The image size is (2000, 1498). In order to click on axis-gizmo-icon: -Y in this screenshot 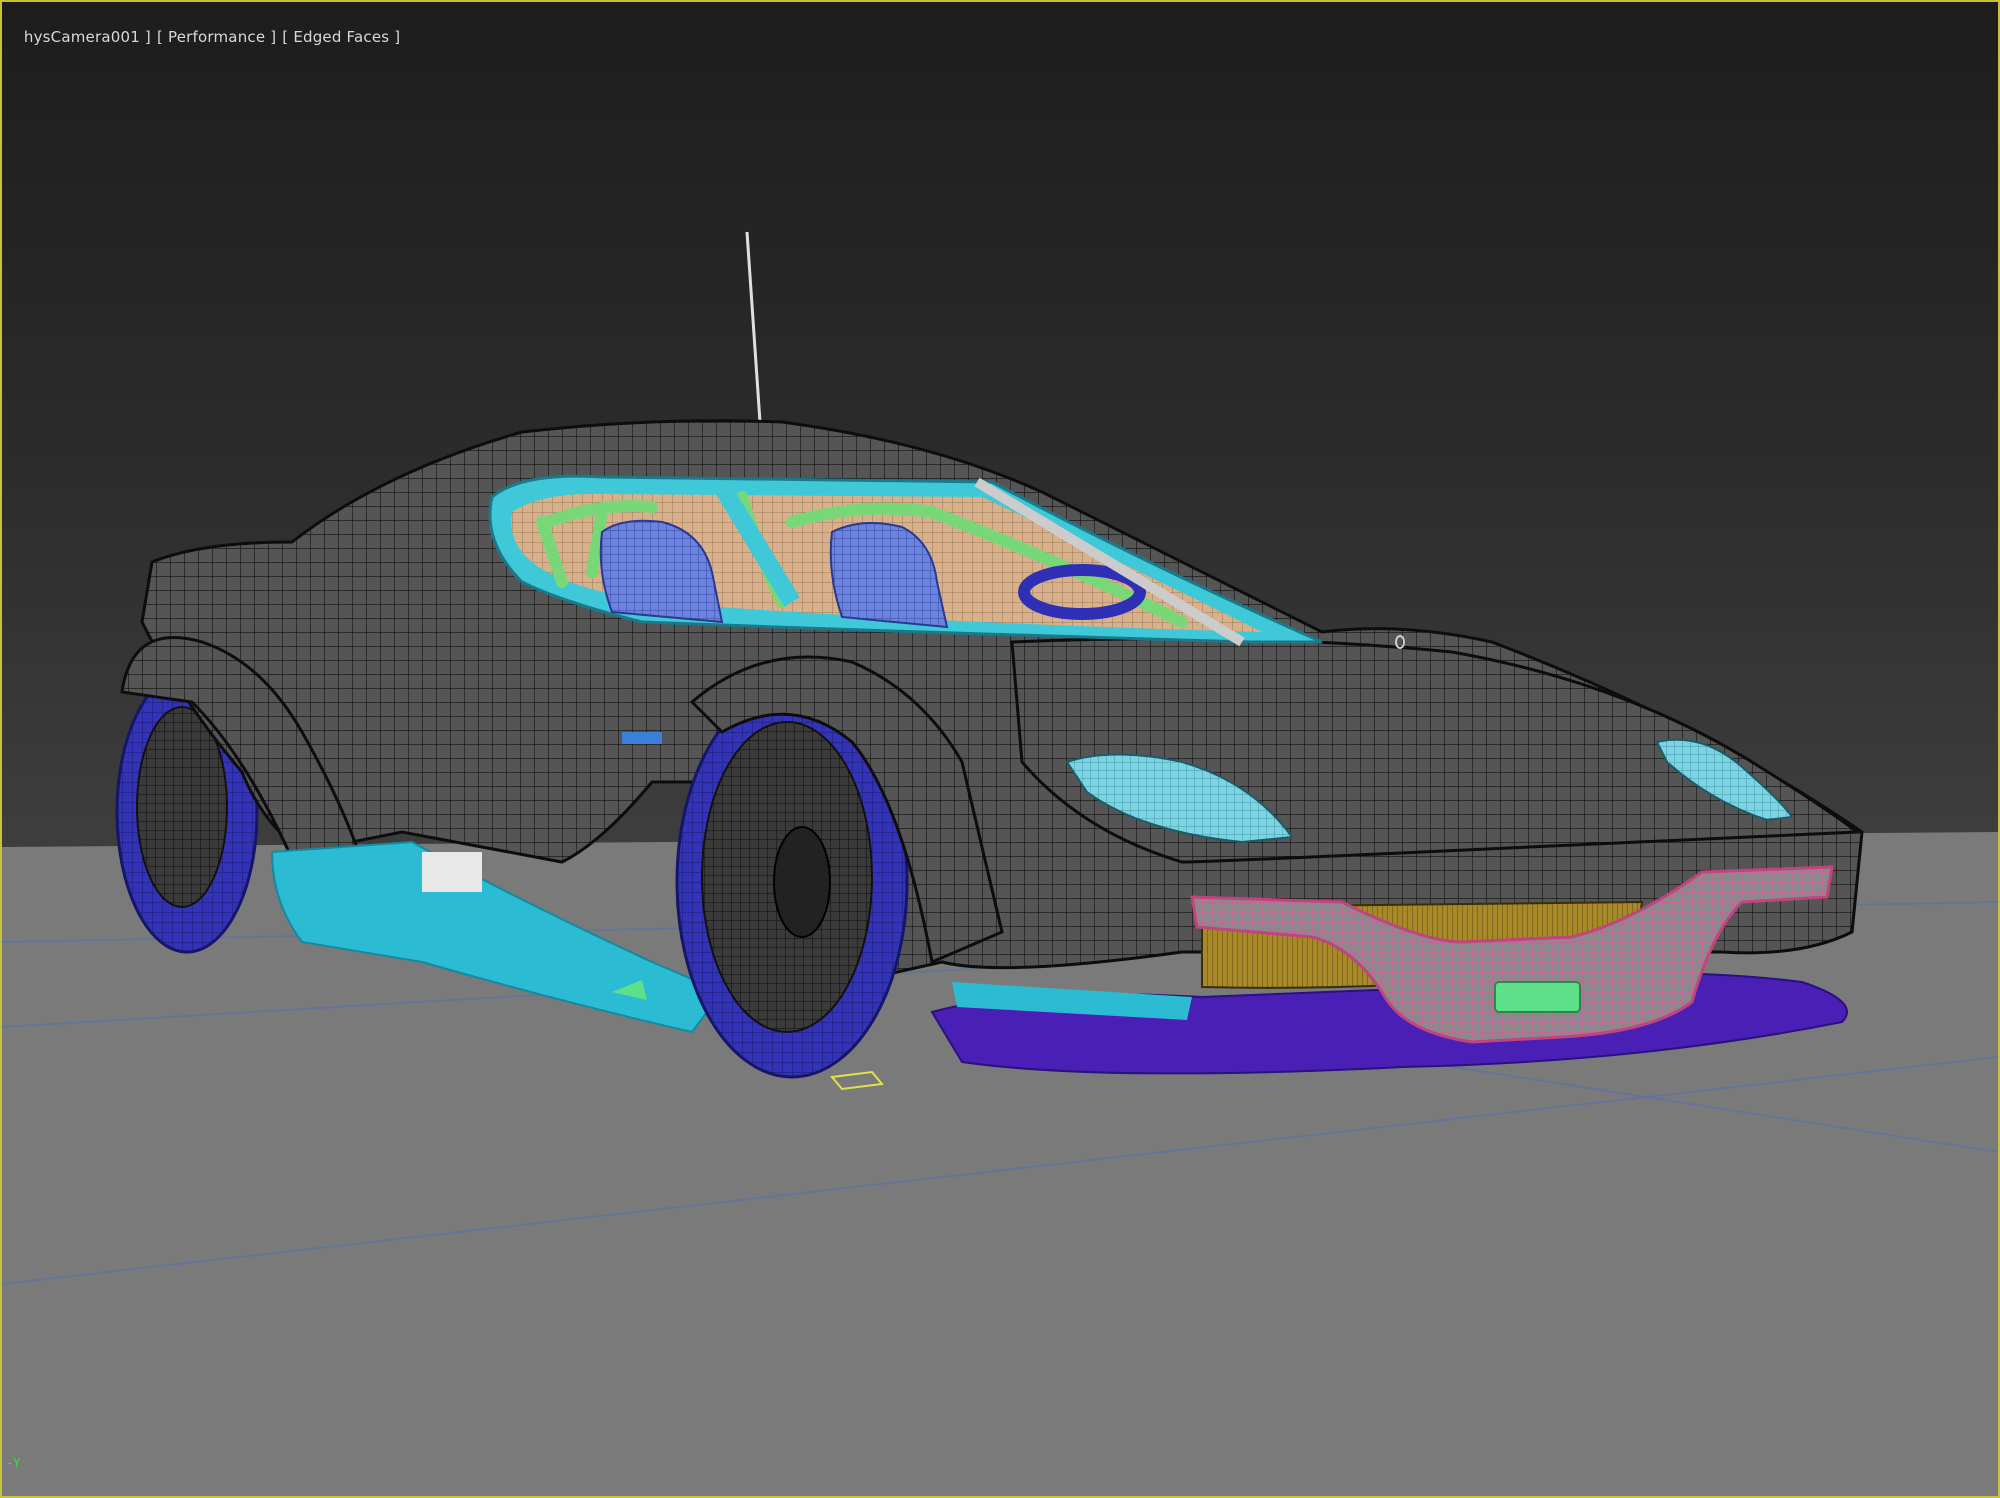, I will do `click(13, 1463)`.